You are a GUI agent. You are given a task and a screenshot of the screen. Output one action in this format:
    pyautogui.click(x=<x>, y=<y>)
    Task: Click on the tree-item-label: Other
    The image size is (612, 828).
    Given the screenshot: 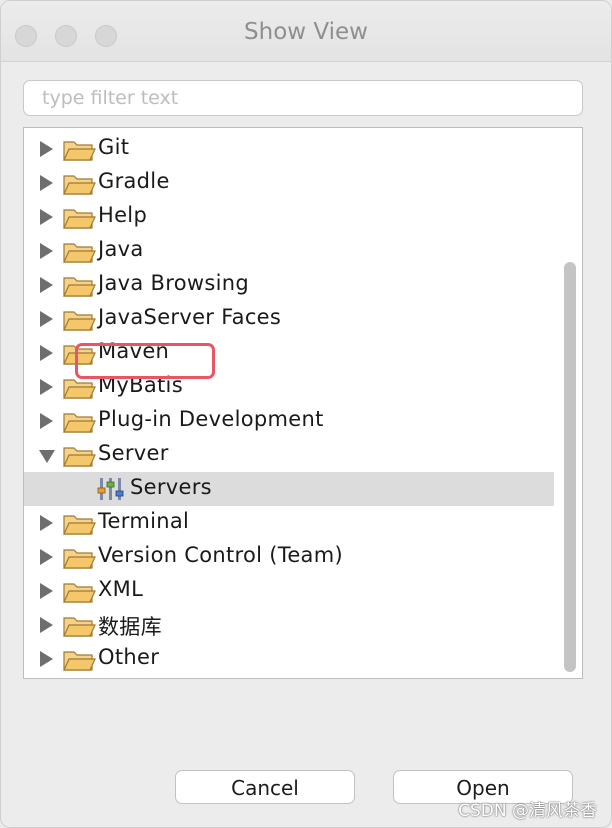 What is the action you would take?
    pyautogui.click(x=129, y=657)
    